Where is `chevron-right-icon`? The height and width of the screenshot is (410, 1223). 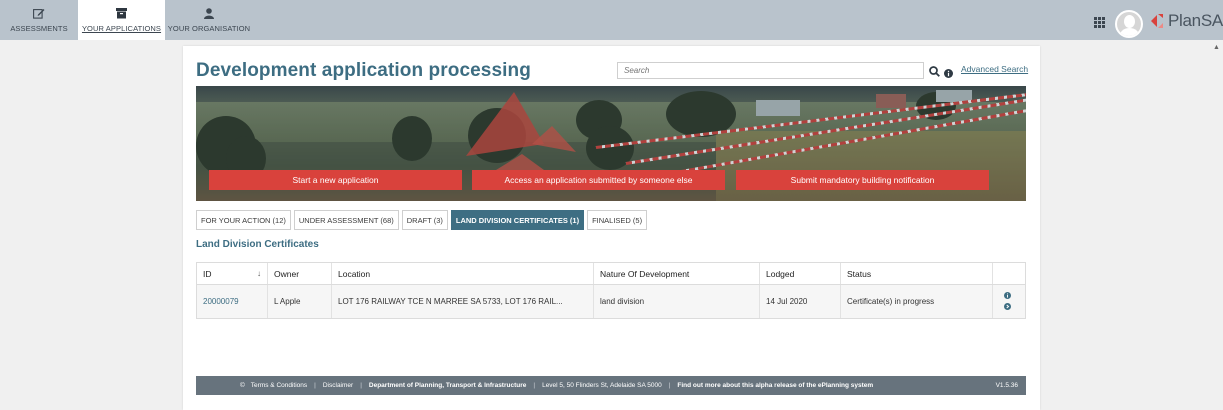 chevron-right-icon is located at coordinates (1007, 307).